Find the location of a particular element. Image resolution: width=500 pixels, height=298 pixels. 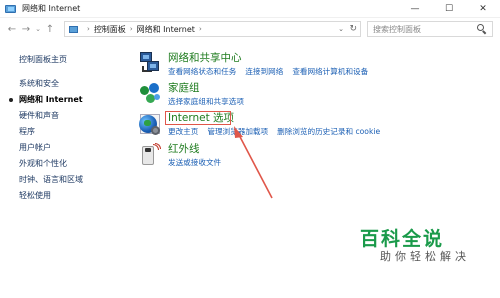

recent-locations-button: ⌄ is located at coordinates (38, 29).